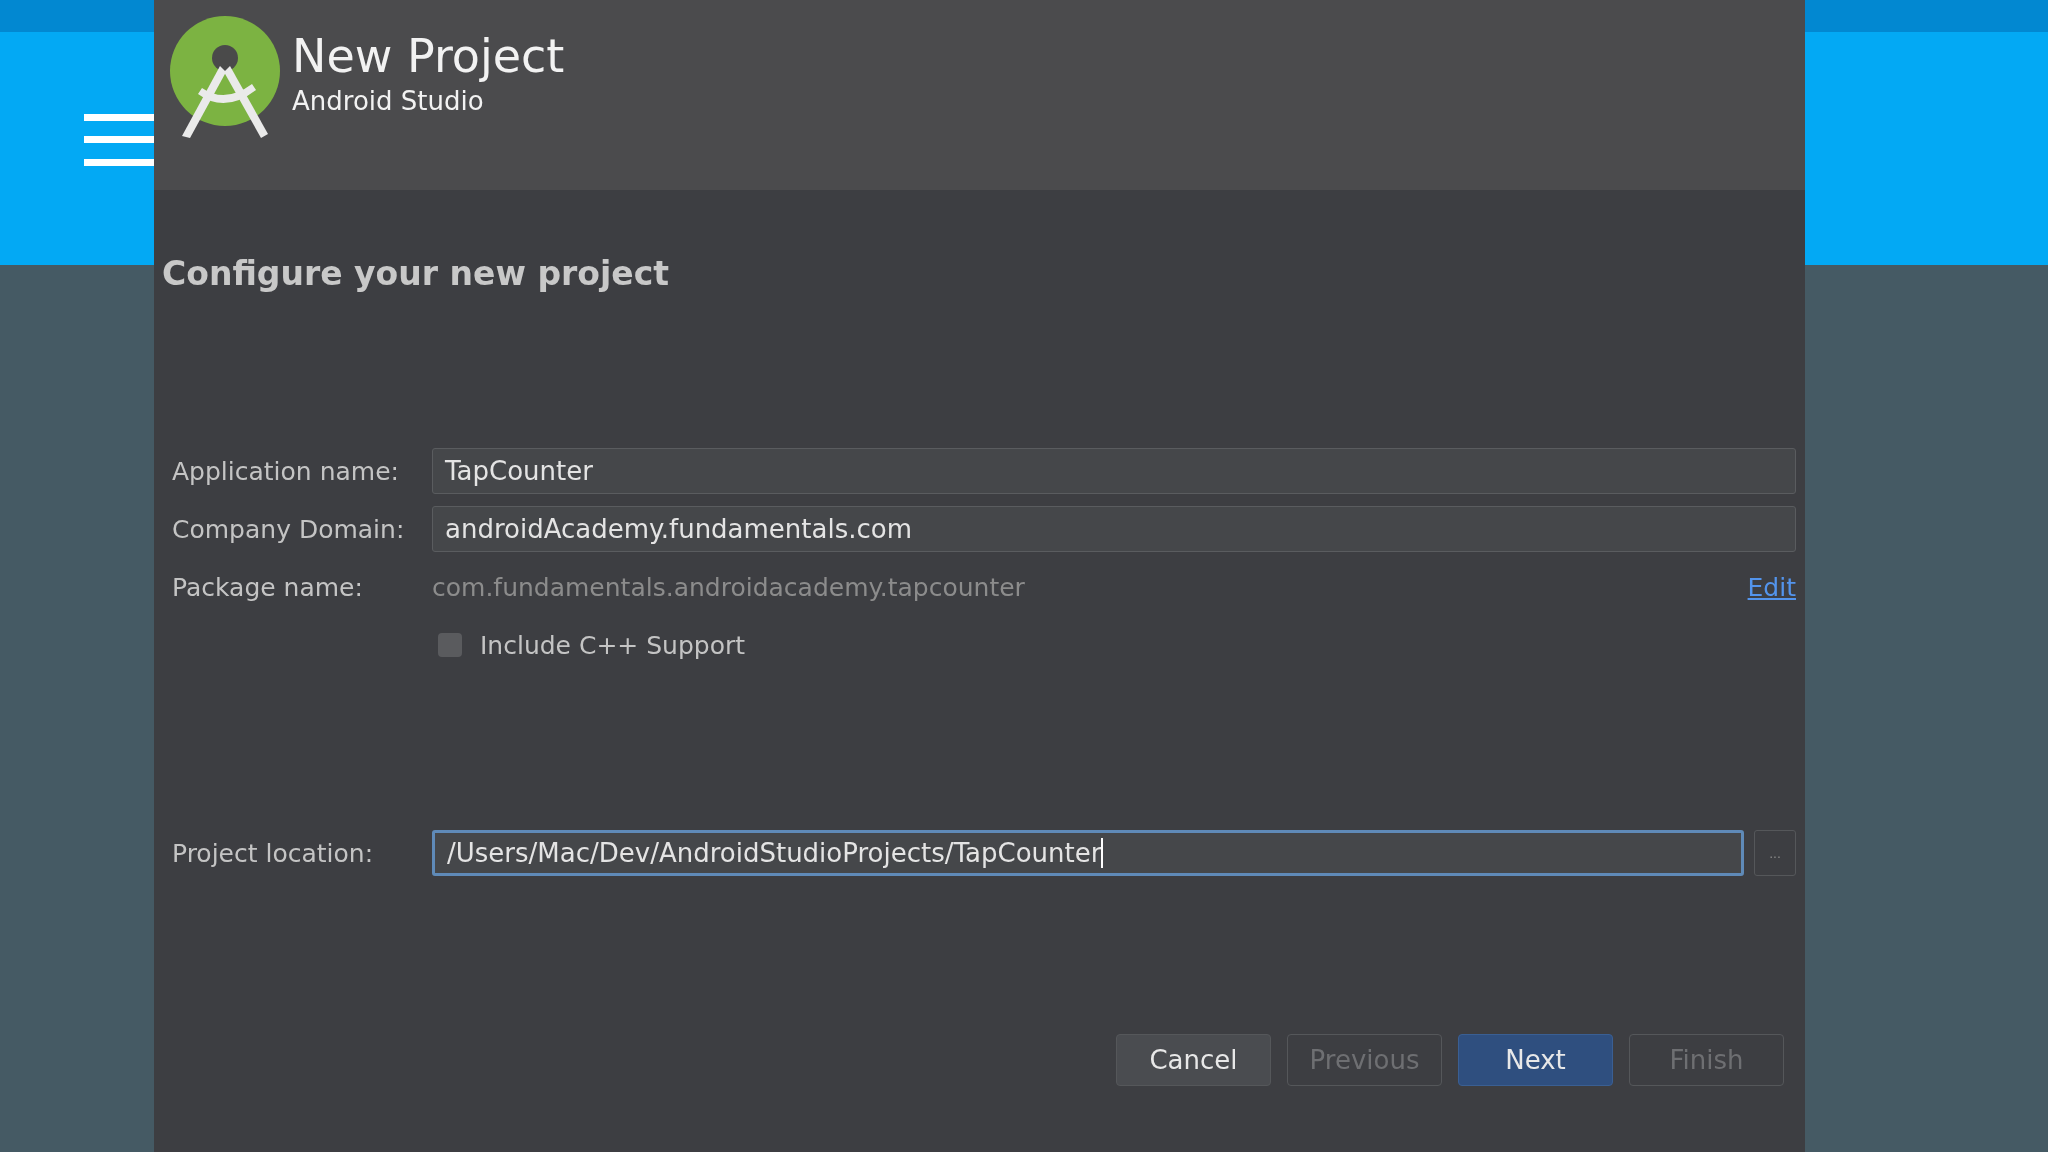 The image size is (2048, 1152). What do you see at coordinates (286, 471) in the screenshot?
I see `field-label: Application name:` at bounding box center [286, 471].